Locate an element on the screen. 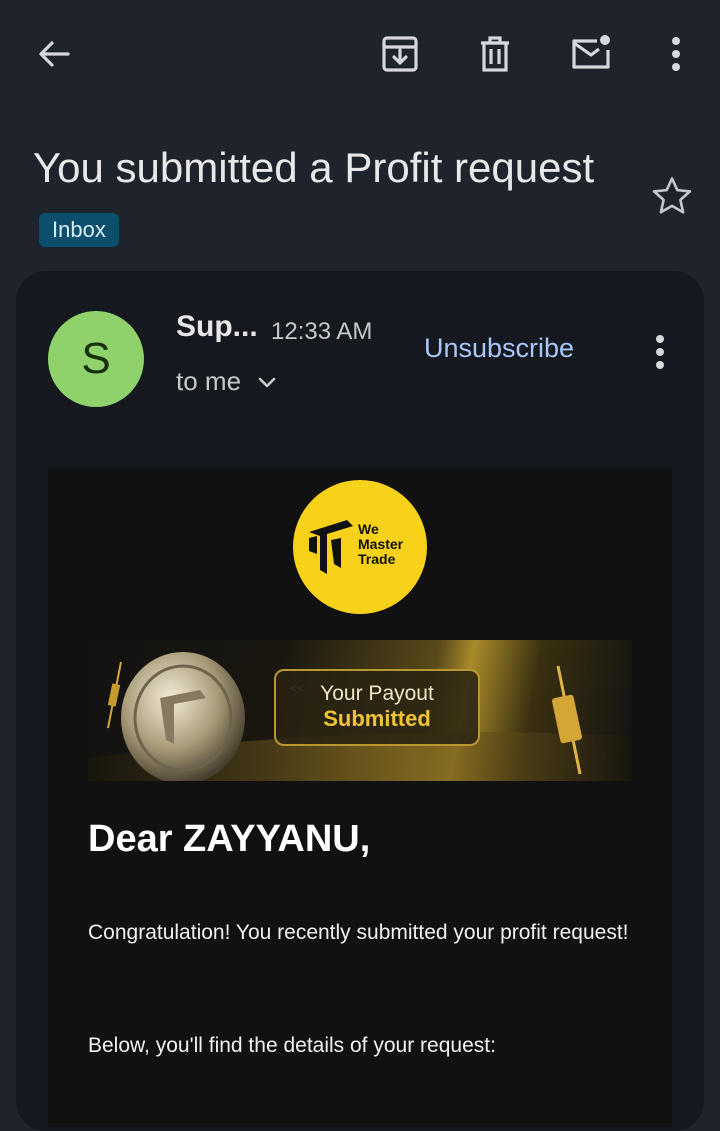  payout-banner: << >> Your Payout Submitted is located at coordinates (360, 710).